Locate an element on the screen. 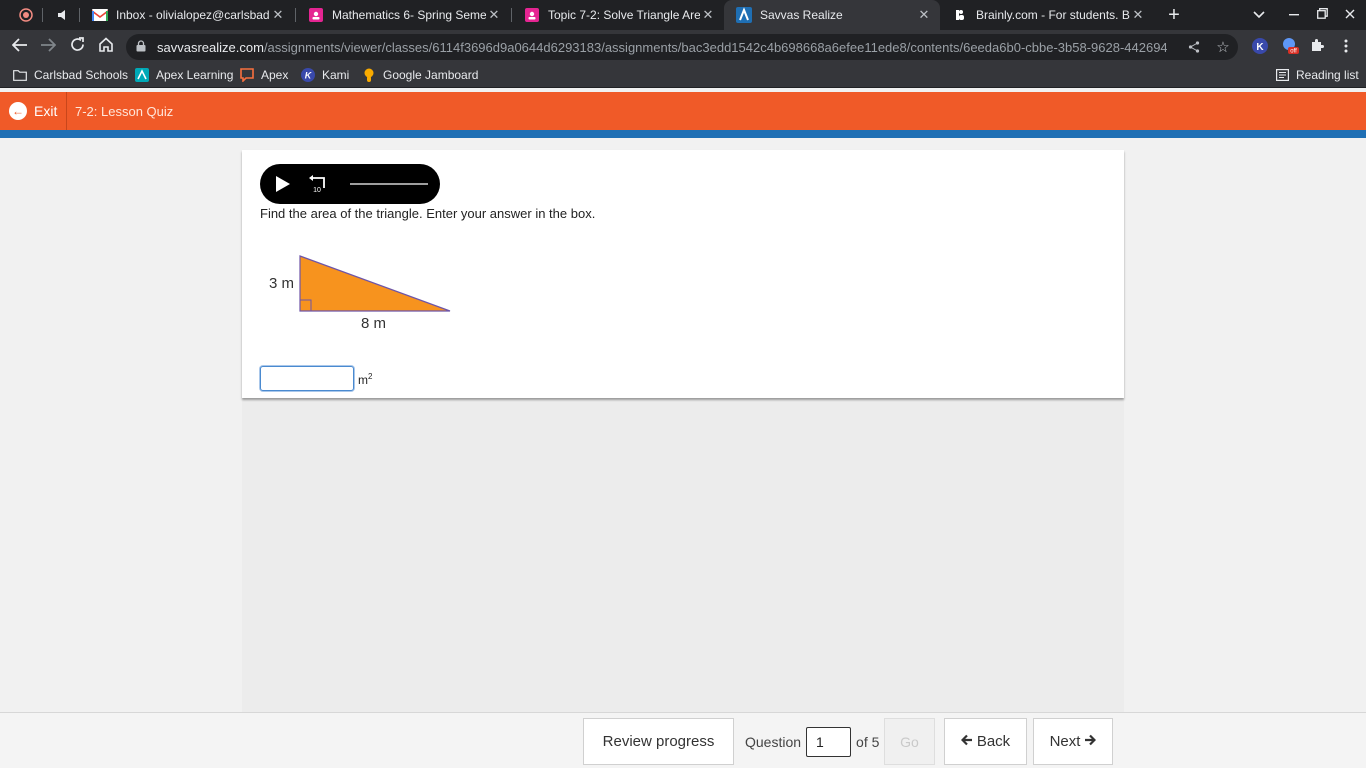  tab-title: Inbox - olivialopez@carlsbadsch is located at coordinates (193, 15).